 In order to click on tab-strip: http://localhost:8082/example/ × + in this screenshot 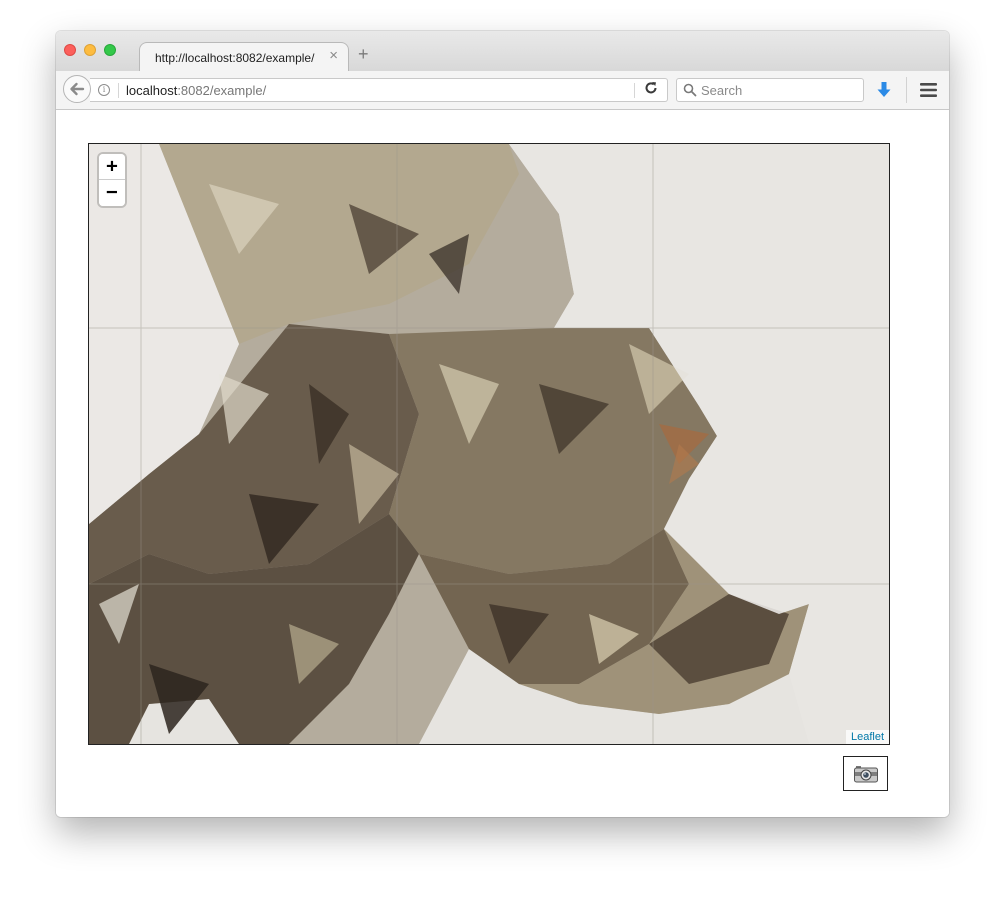, I will do `click(502, 51)`.